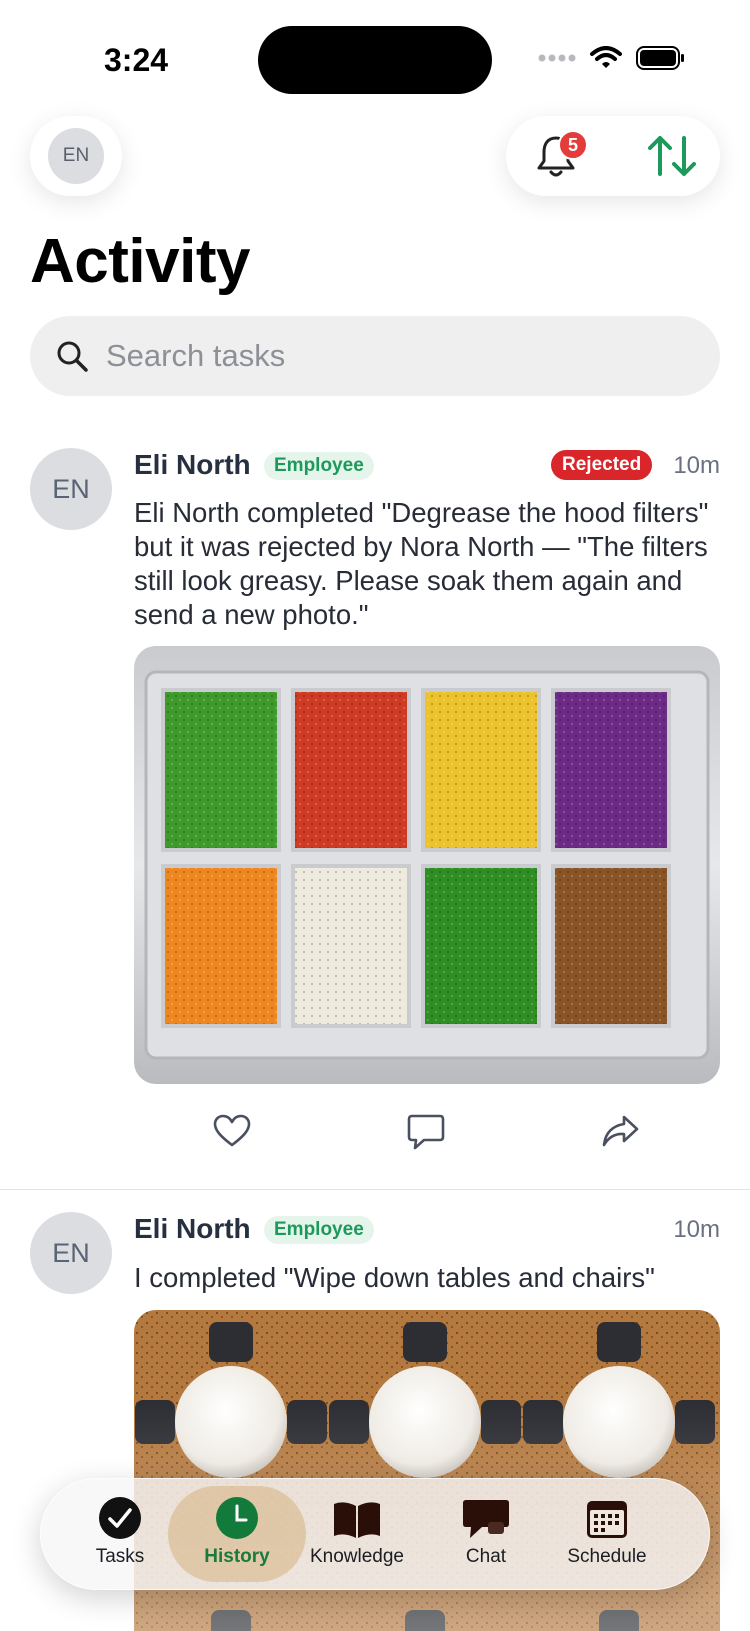  Describe the element at coordinates (660, 58) in the screenshot. I see `battery-icon` at that location.